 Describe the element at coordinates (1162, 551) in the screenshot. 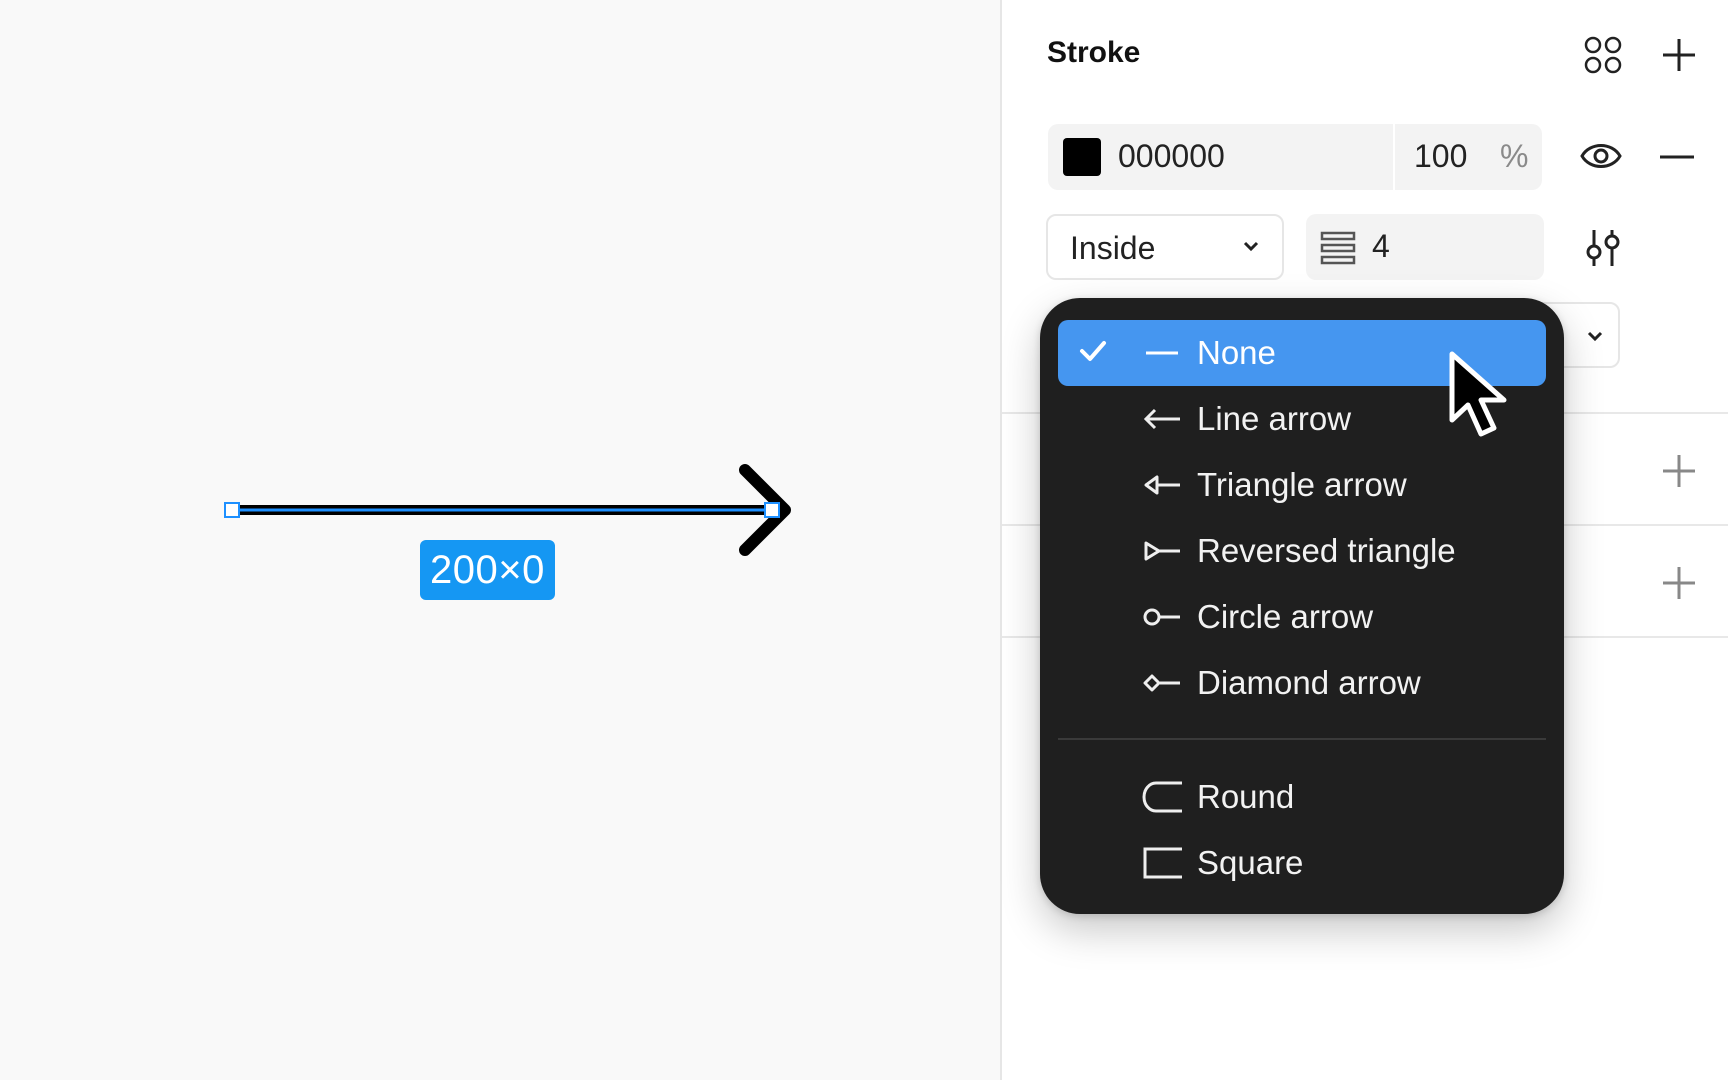

I see `reversed-triangle-icon` at that location.